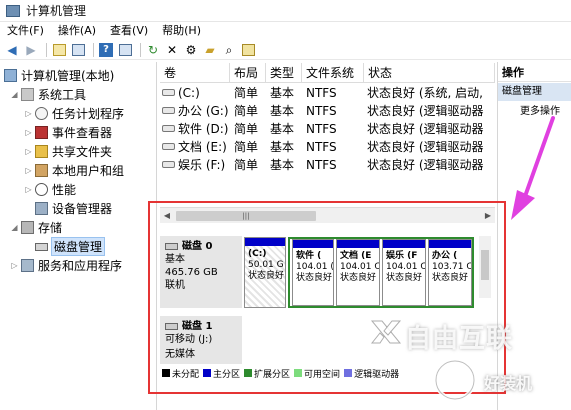  Describe the element at coordinates (10, 75) in the screenshot. I see `computer-icon` at that location.